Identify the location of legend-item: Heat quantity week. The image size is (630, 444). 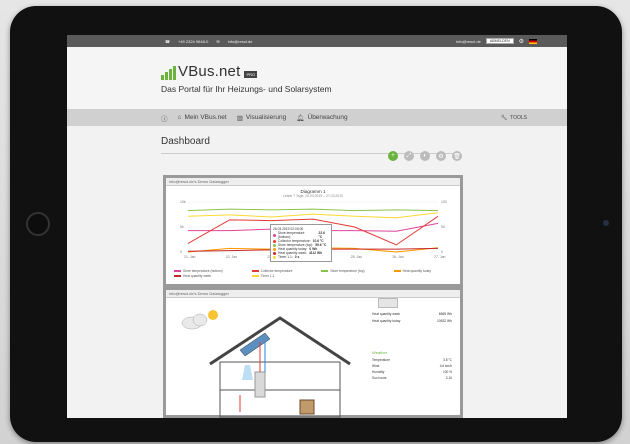
(209, 276).